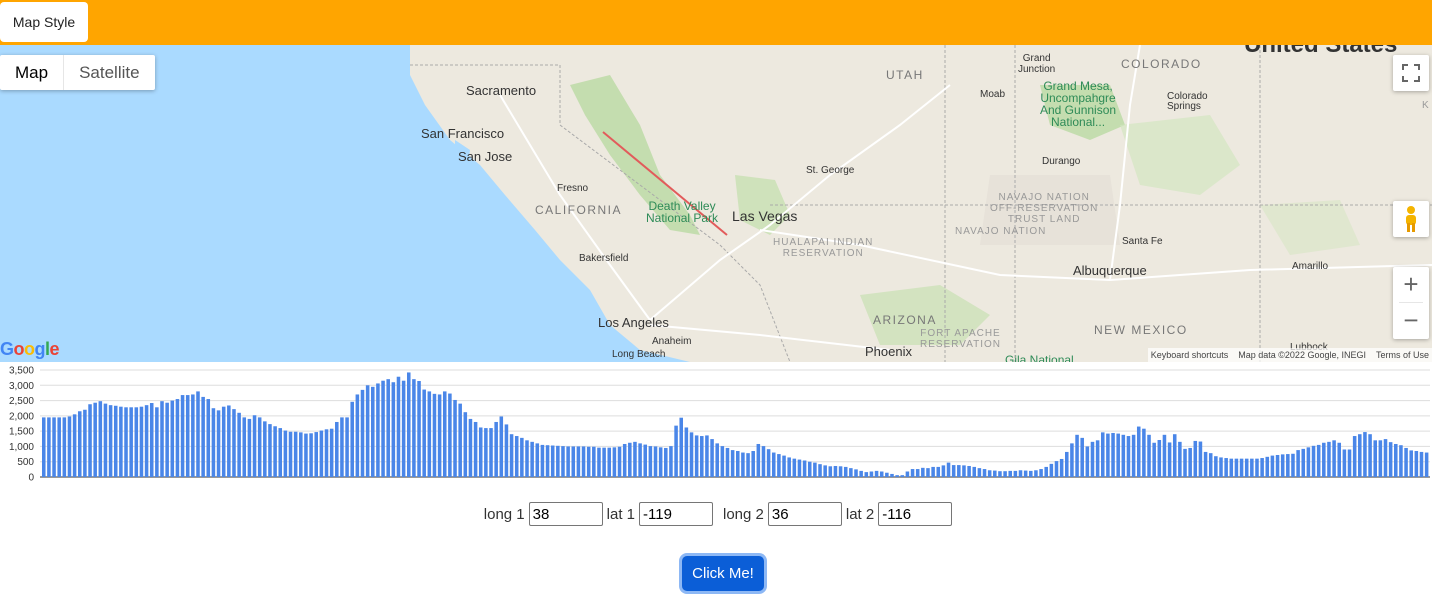 The width and height of the screenshot is (1432, 597). I want to click on zoom-in-button: +, so click(1411, 284).